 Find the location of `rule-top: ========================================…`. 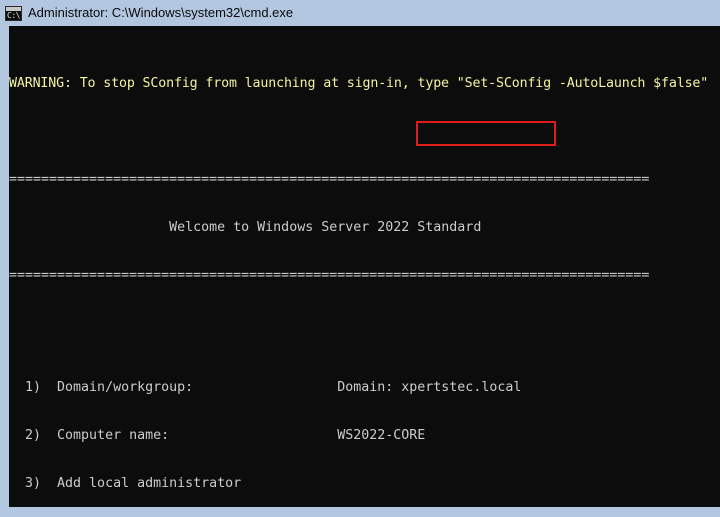

rule-top: ========================================… is located at coordinates (329, 179).